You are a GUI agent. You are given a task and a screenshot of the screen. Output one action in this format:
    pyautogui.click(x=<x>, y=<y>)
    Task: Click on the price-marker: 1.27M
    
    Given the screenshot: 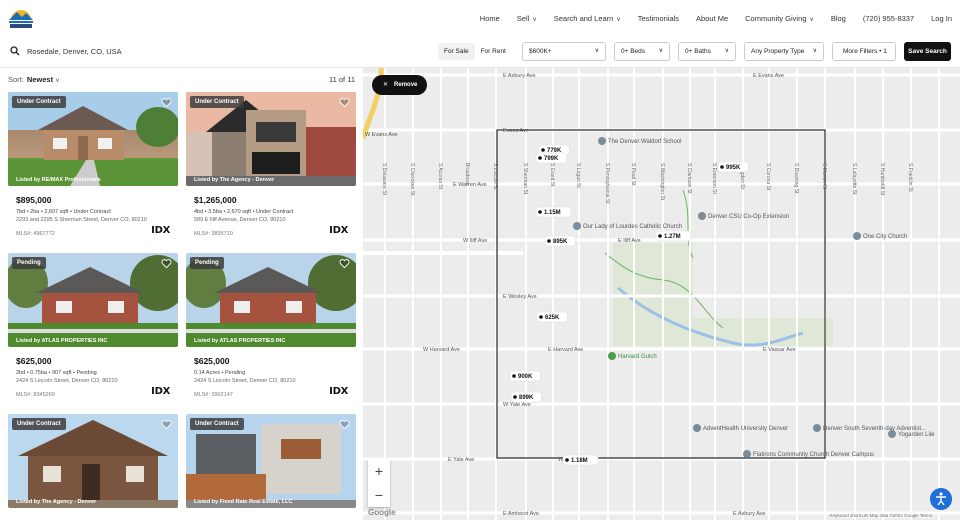 What is the action you would take?
    pyautogui.click(x=673, y=236)
    